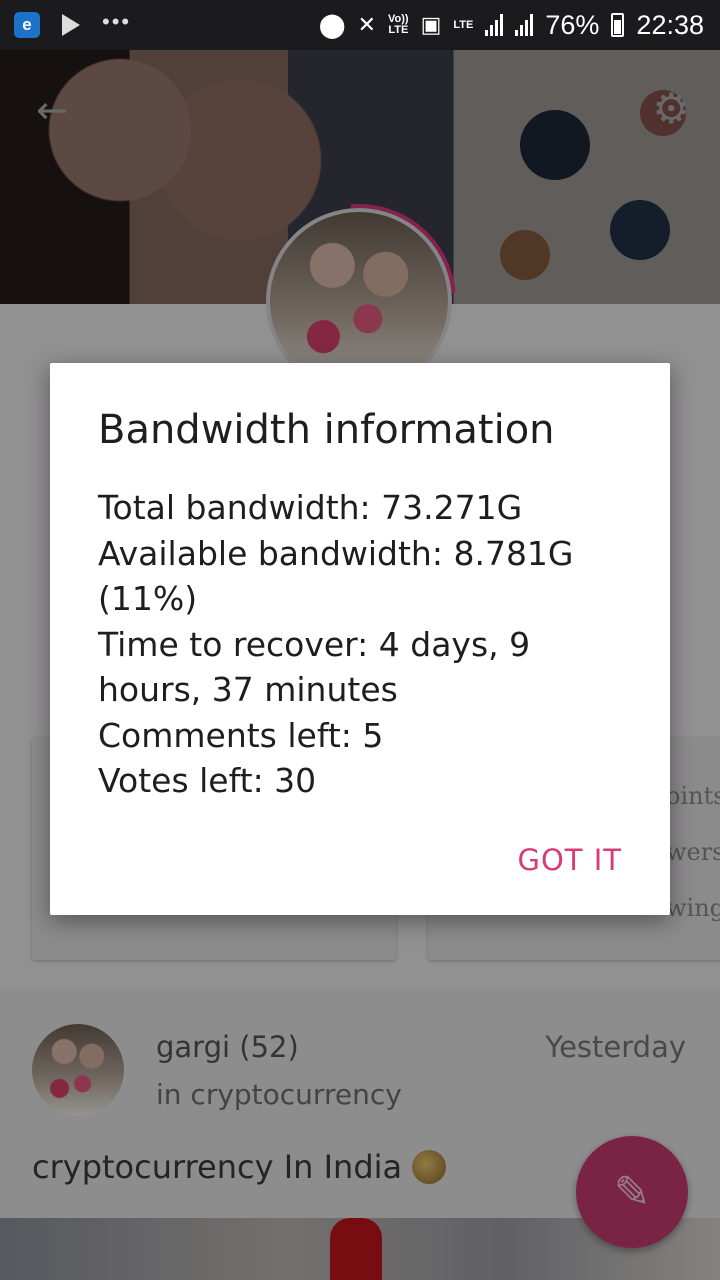  I want to click on mute-icon: ✕, so click(367, 24).